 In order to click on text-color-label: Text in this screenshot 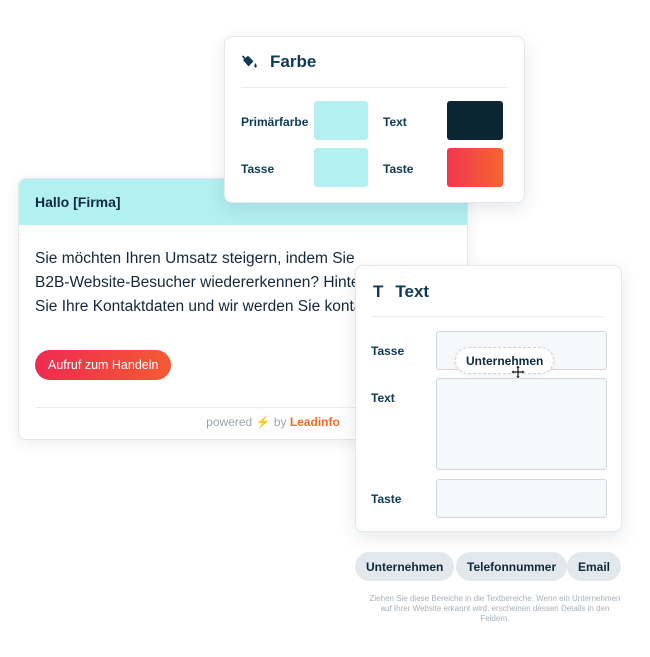, I will do `click(395, 122)`.